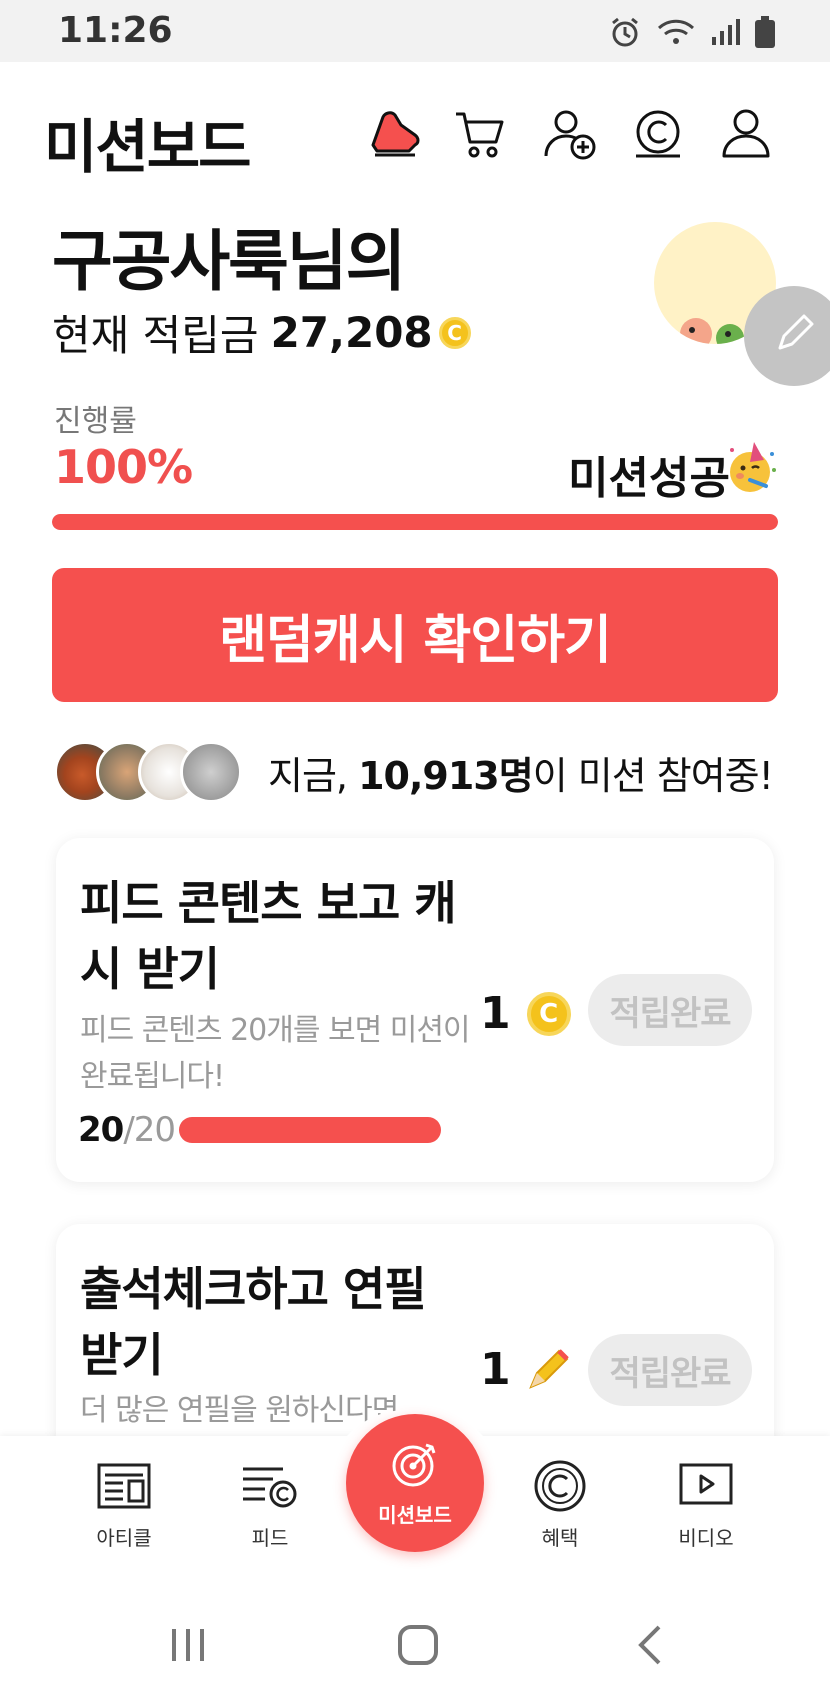 Image resolution: width=830 pixels, height=1706 pixels. Describe the element at coordinates (752, 468) in the screenshot. I see `party-face-icon` at that location.